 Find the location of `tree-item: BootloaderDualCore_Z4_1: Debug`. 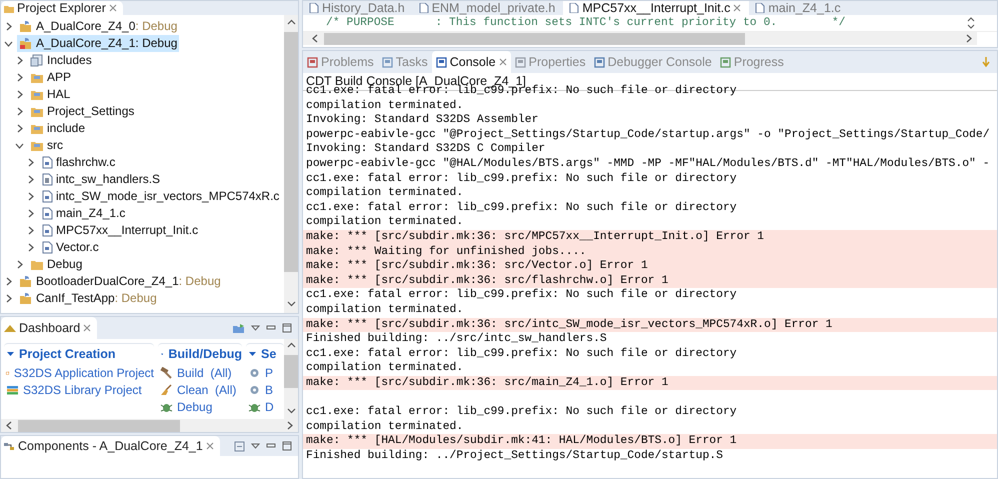

tree-item: BootloaderDualCore_Z4_1: Debug is located at coordinates (120, 281).